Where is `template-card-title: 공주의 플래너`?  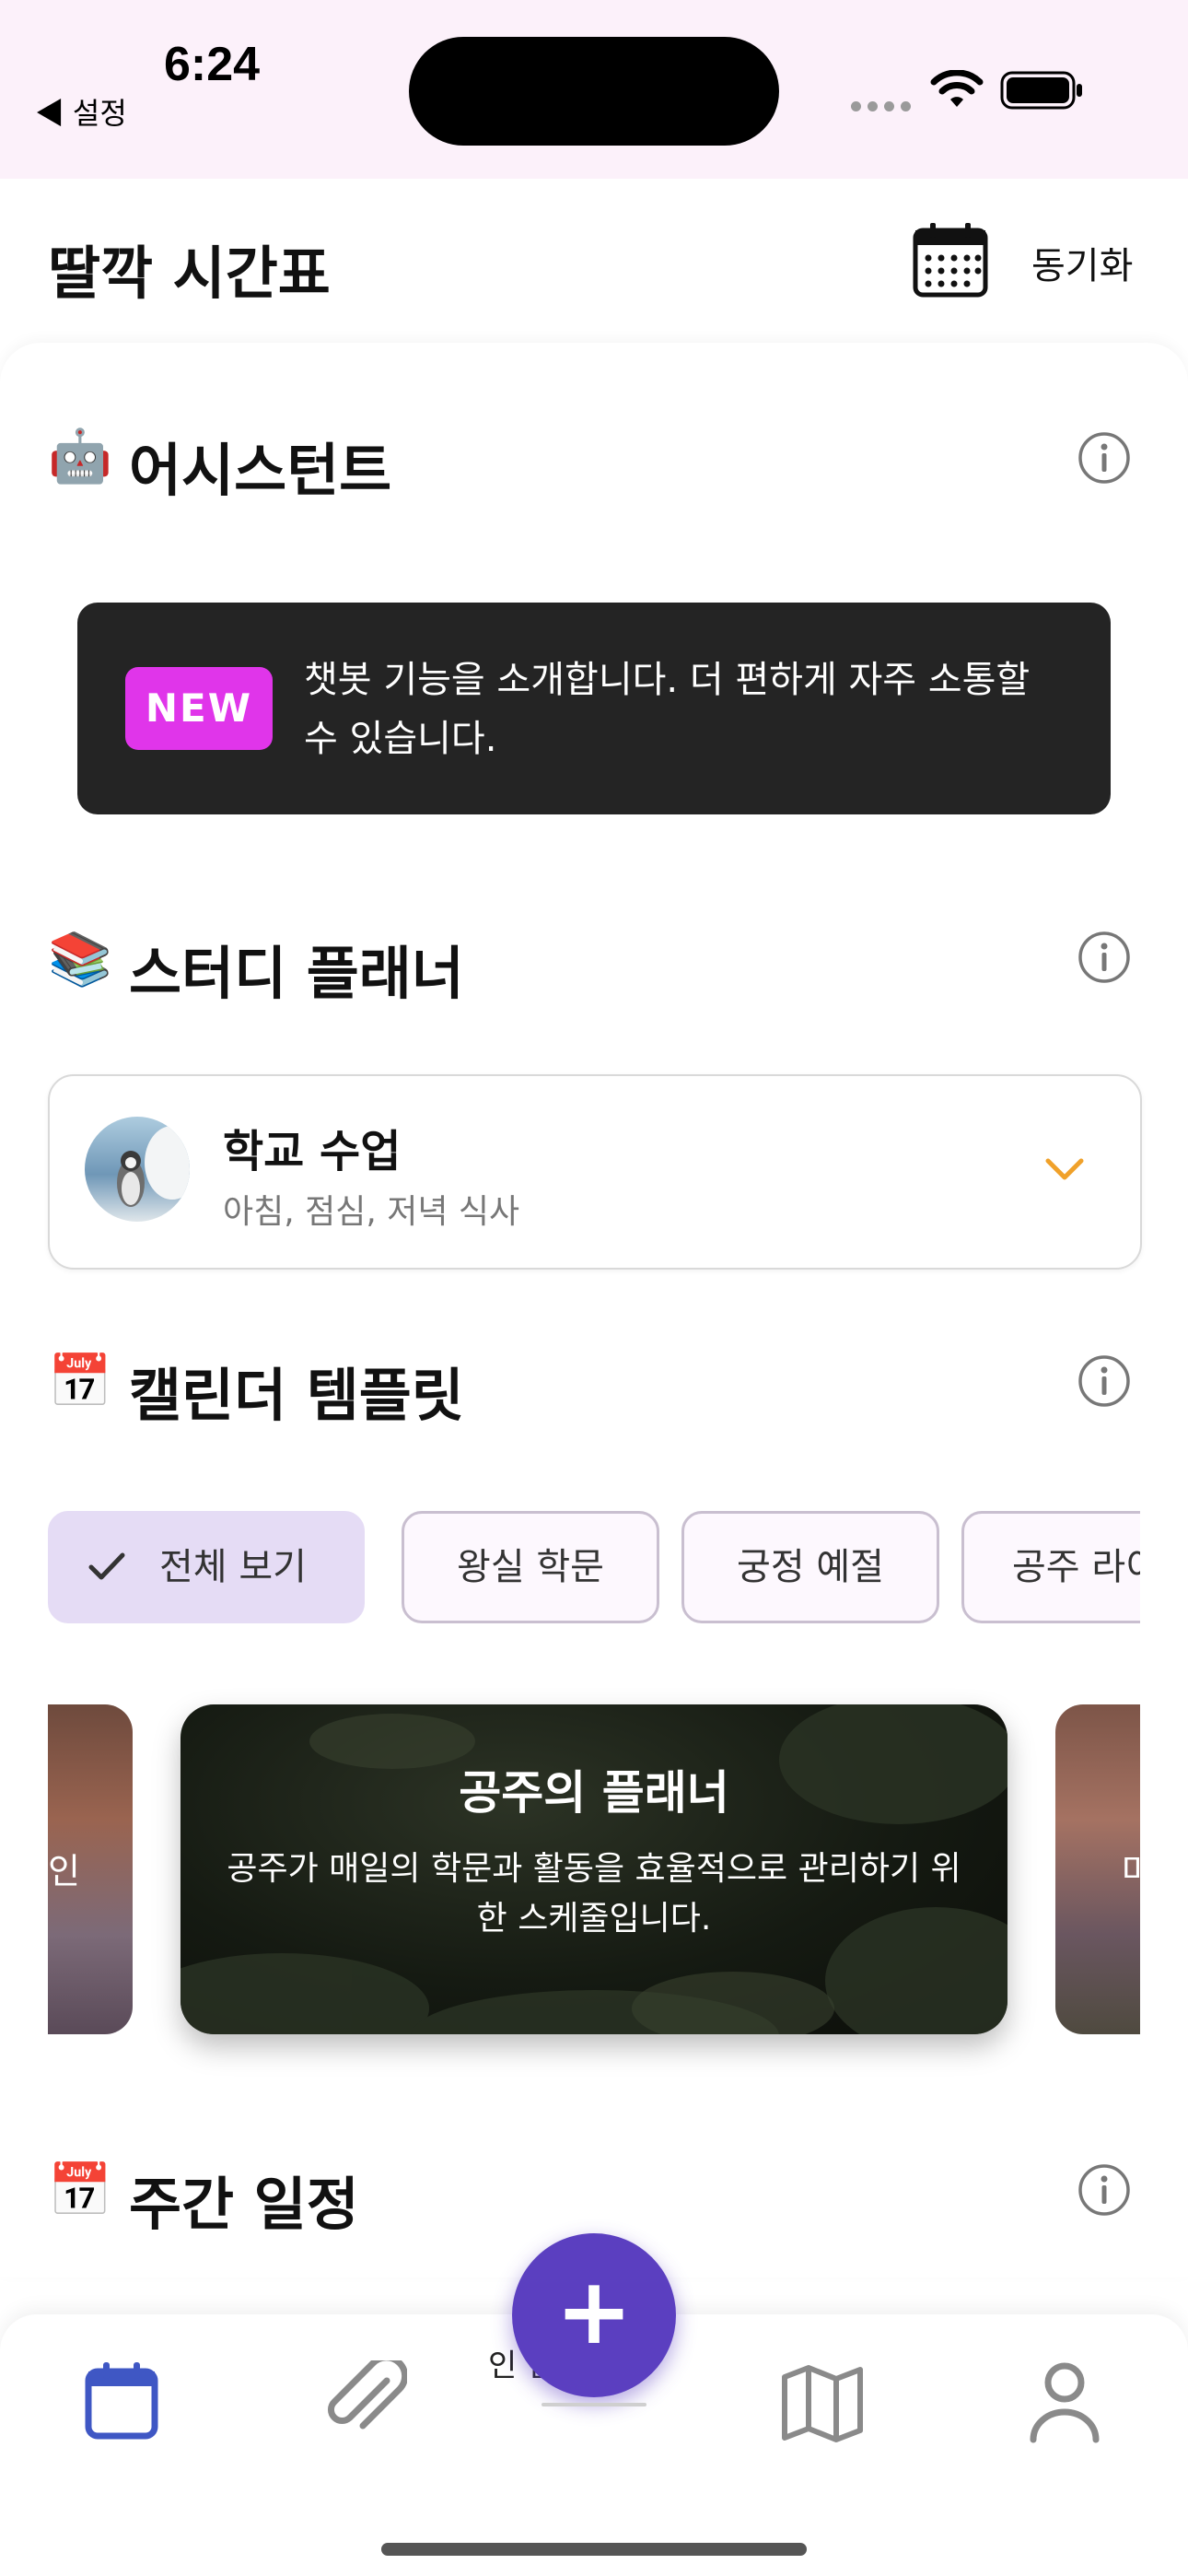 template-card-title: 공주의 플래너 is located at coordinates (594, 1793).